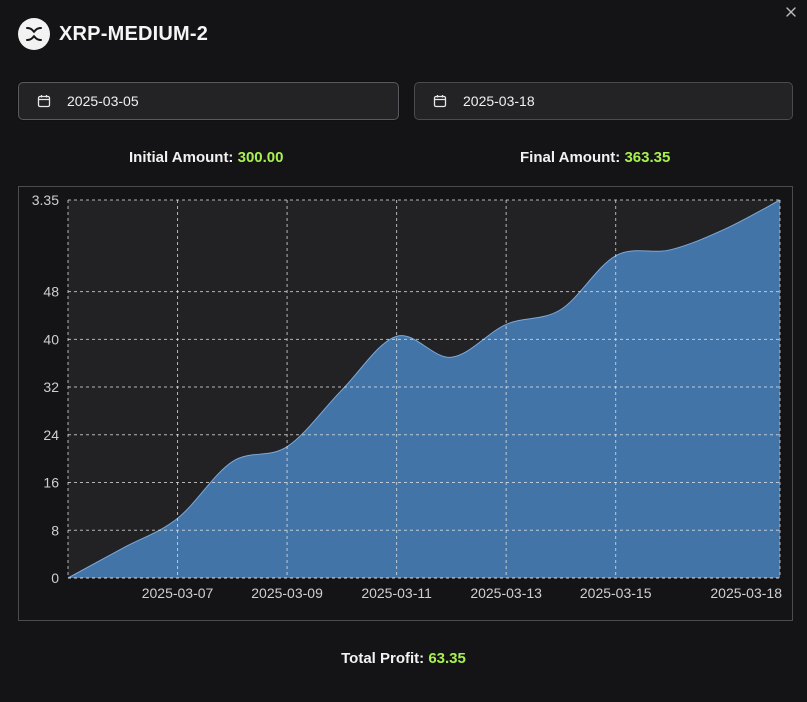  Describe the element at coordinates (134, 33) in the screenshot. I see `dialog-title: XRP-MEDIUM-2` at that location.